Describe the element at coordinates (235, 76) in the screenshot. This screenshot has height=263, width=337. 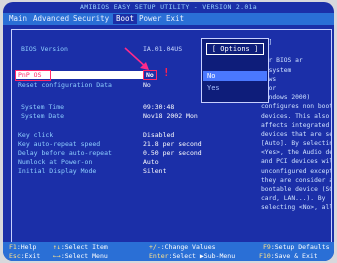
I see `option-no: No` at that location.